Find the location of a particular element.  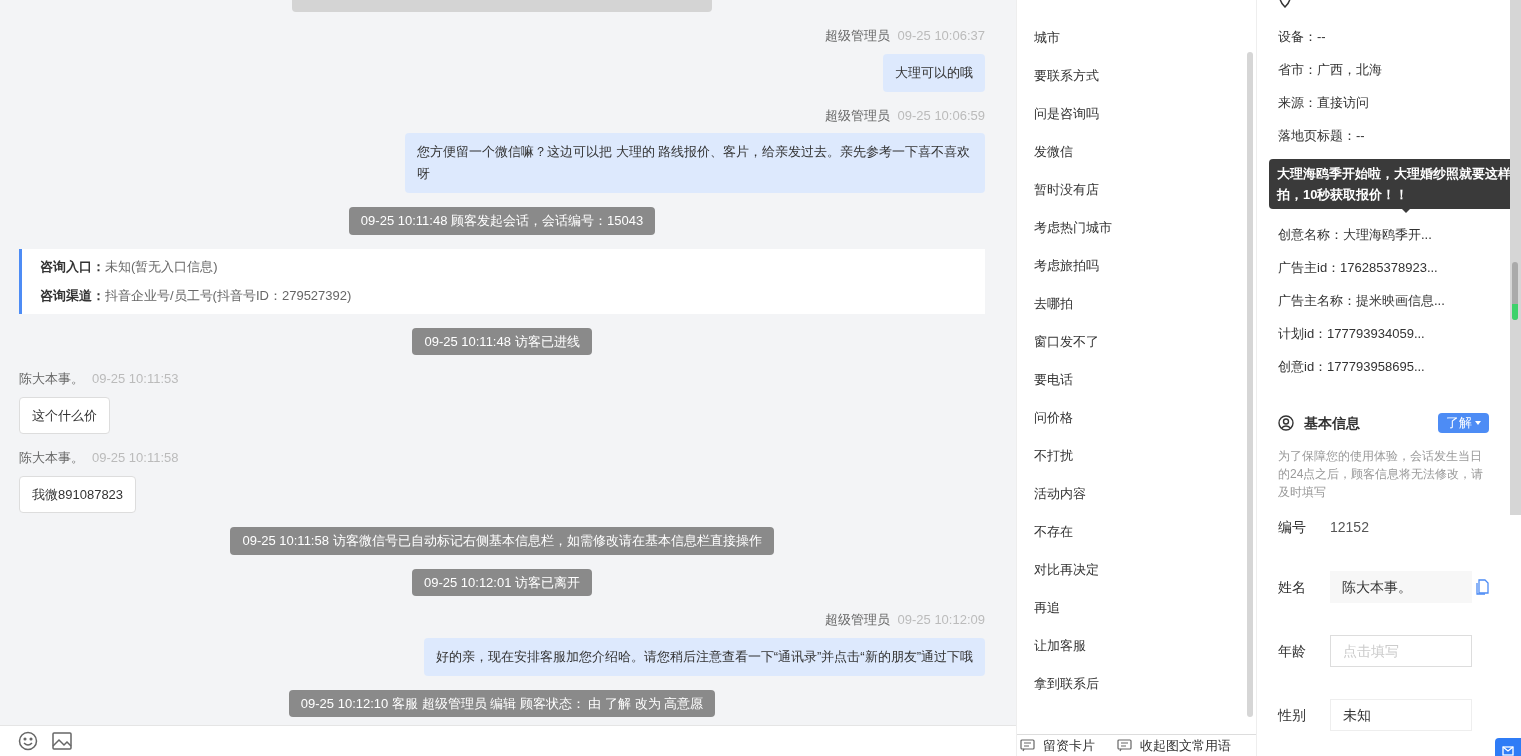

name-field: 陈大本事。 is located at coordinates (1401, 587).